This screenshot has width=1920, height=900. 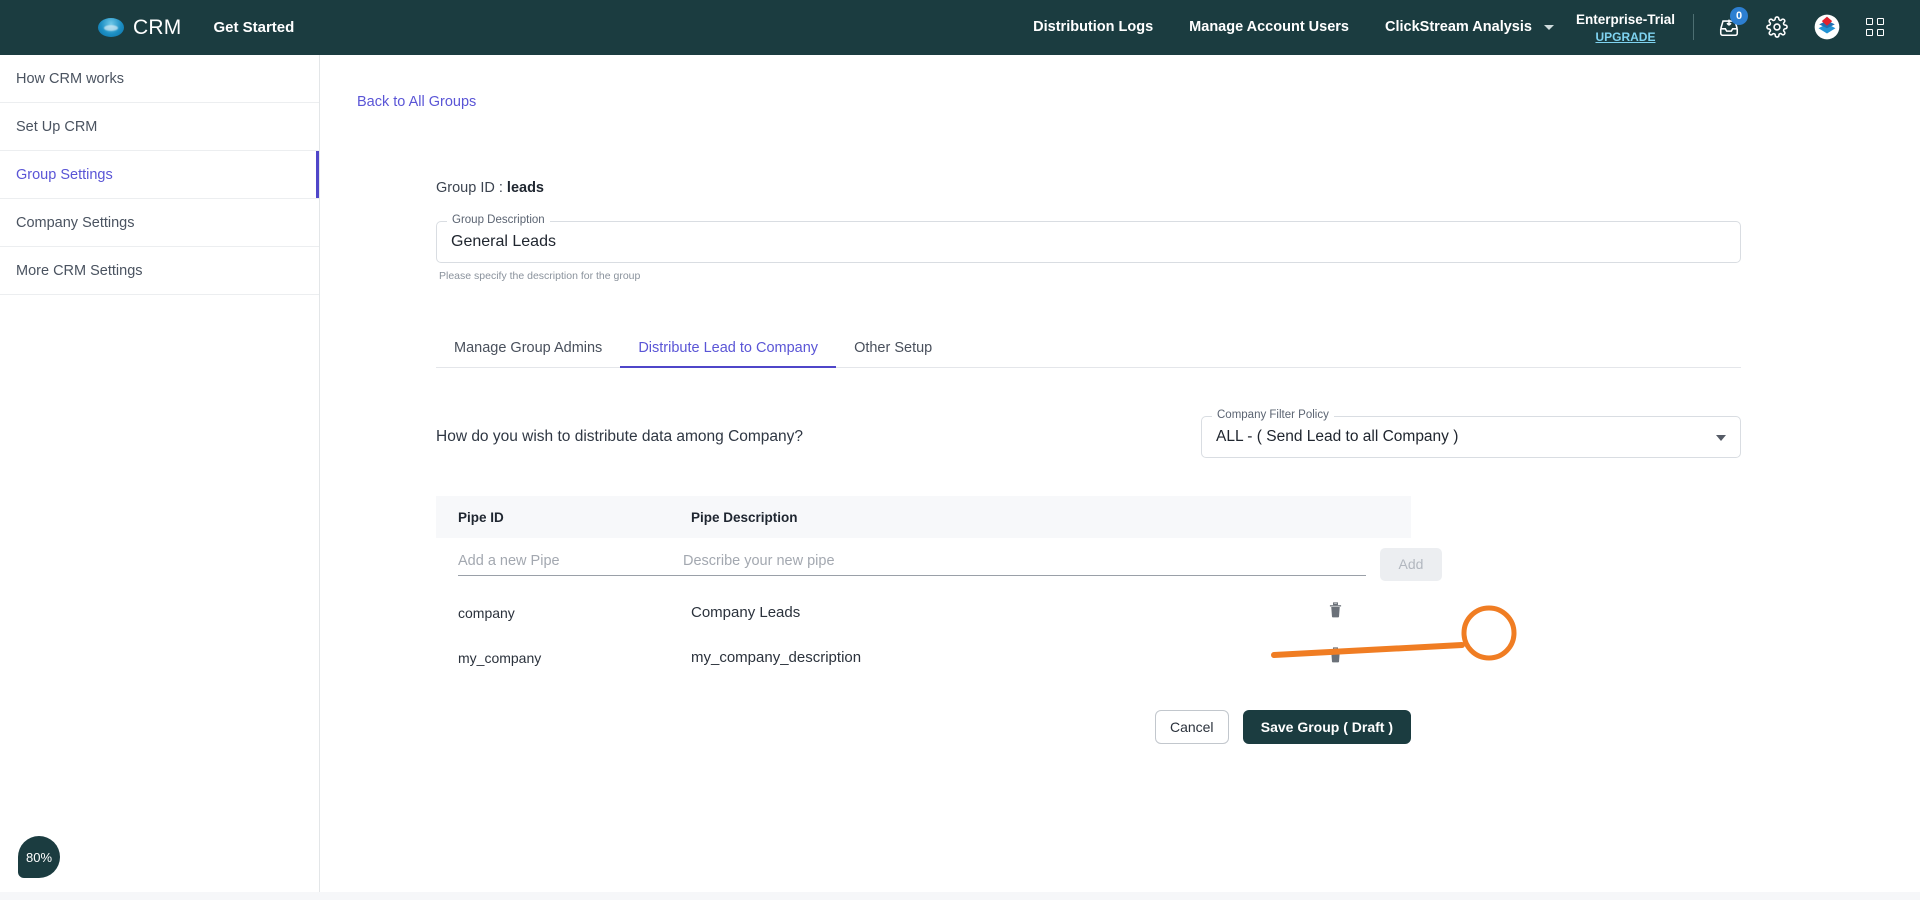 I want to click on sidebar-item-company-settings: Company Settings, so click(x=159, y=223).